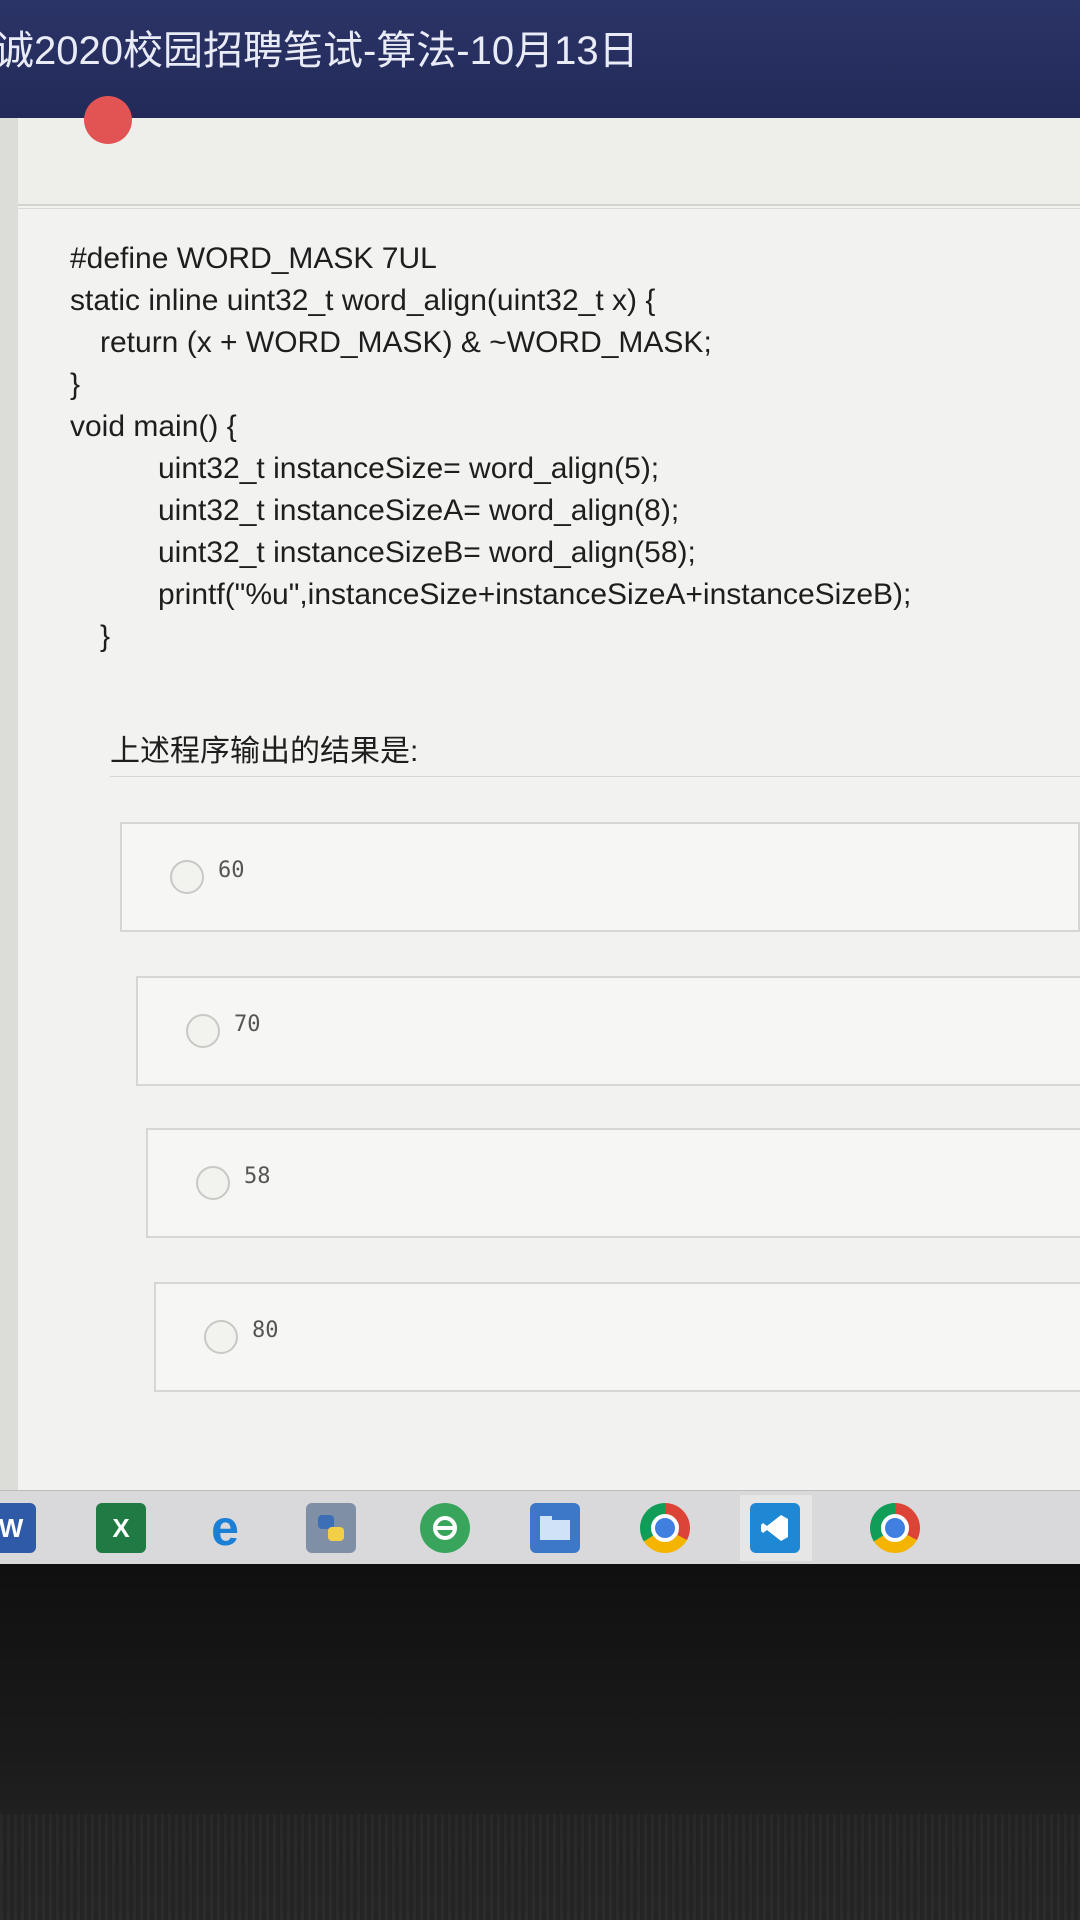  I want to click on window-titlebar: 诚2020校园招聘笔试-算法-10月13日, so click(540, 59).